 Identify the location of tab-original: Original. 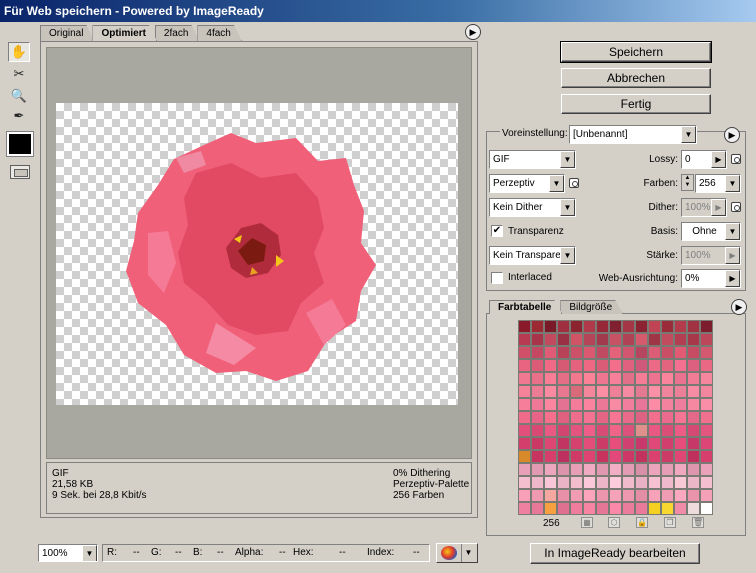
(67, 33).